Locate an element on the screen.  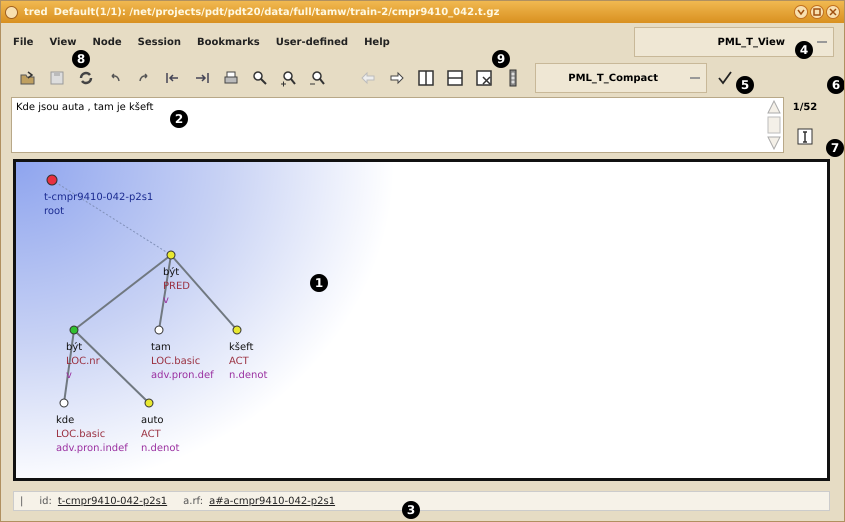
close-icon is located at coordinates (833, 12).